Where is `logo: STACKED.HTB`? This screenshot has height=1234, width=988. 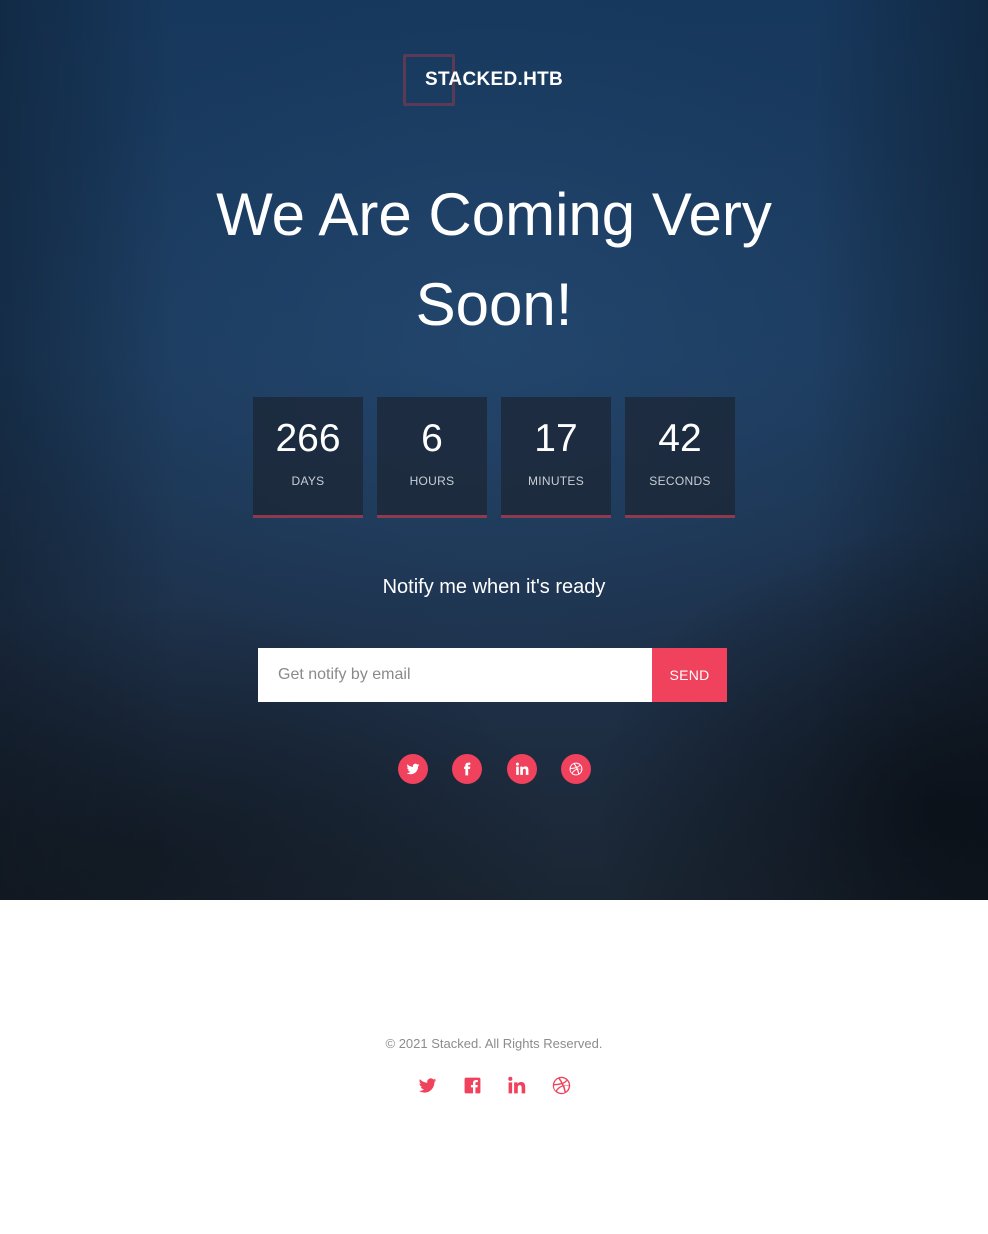 logo: STACKED.HTB is located at coordinates (494, 80).